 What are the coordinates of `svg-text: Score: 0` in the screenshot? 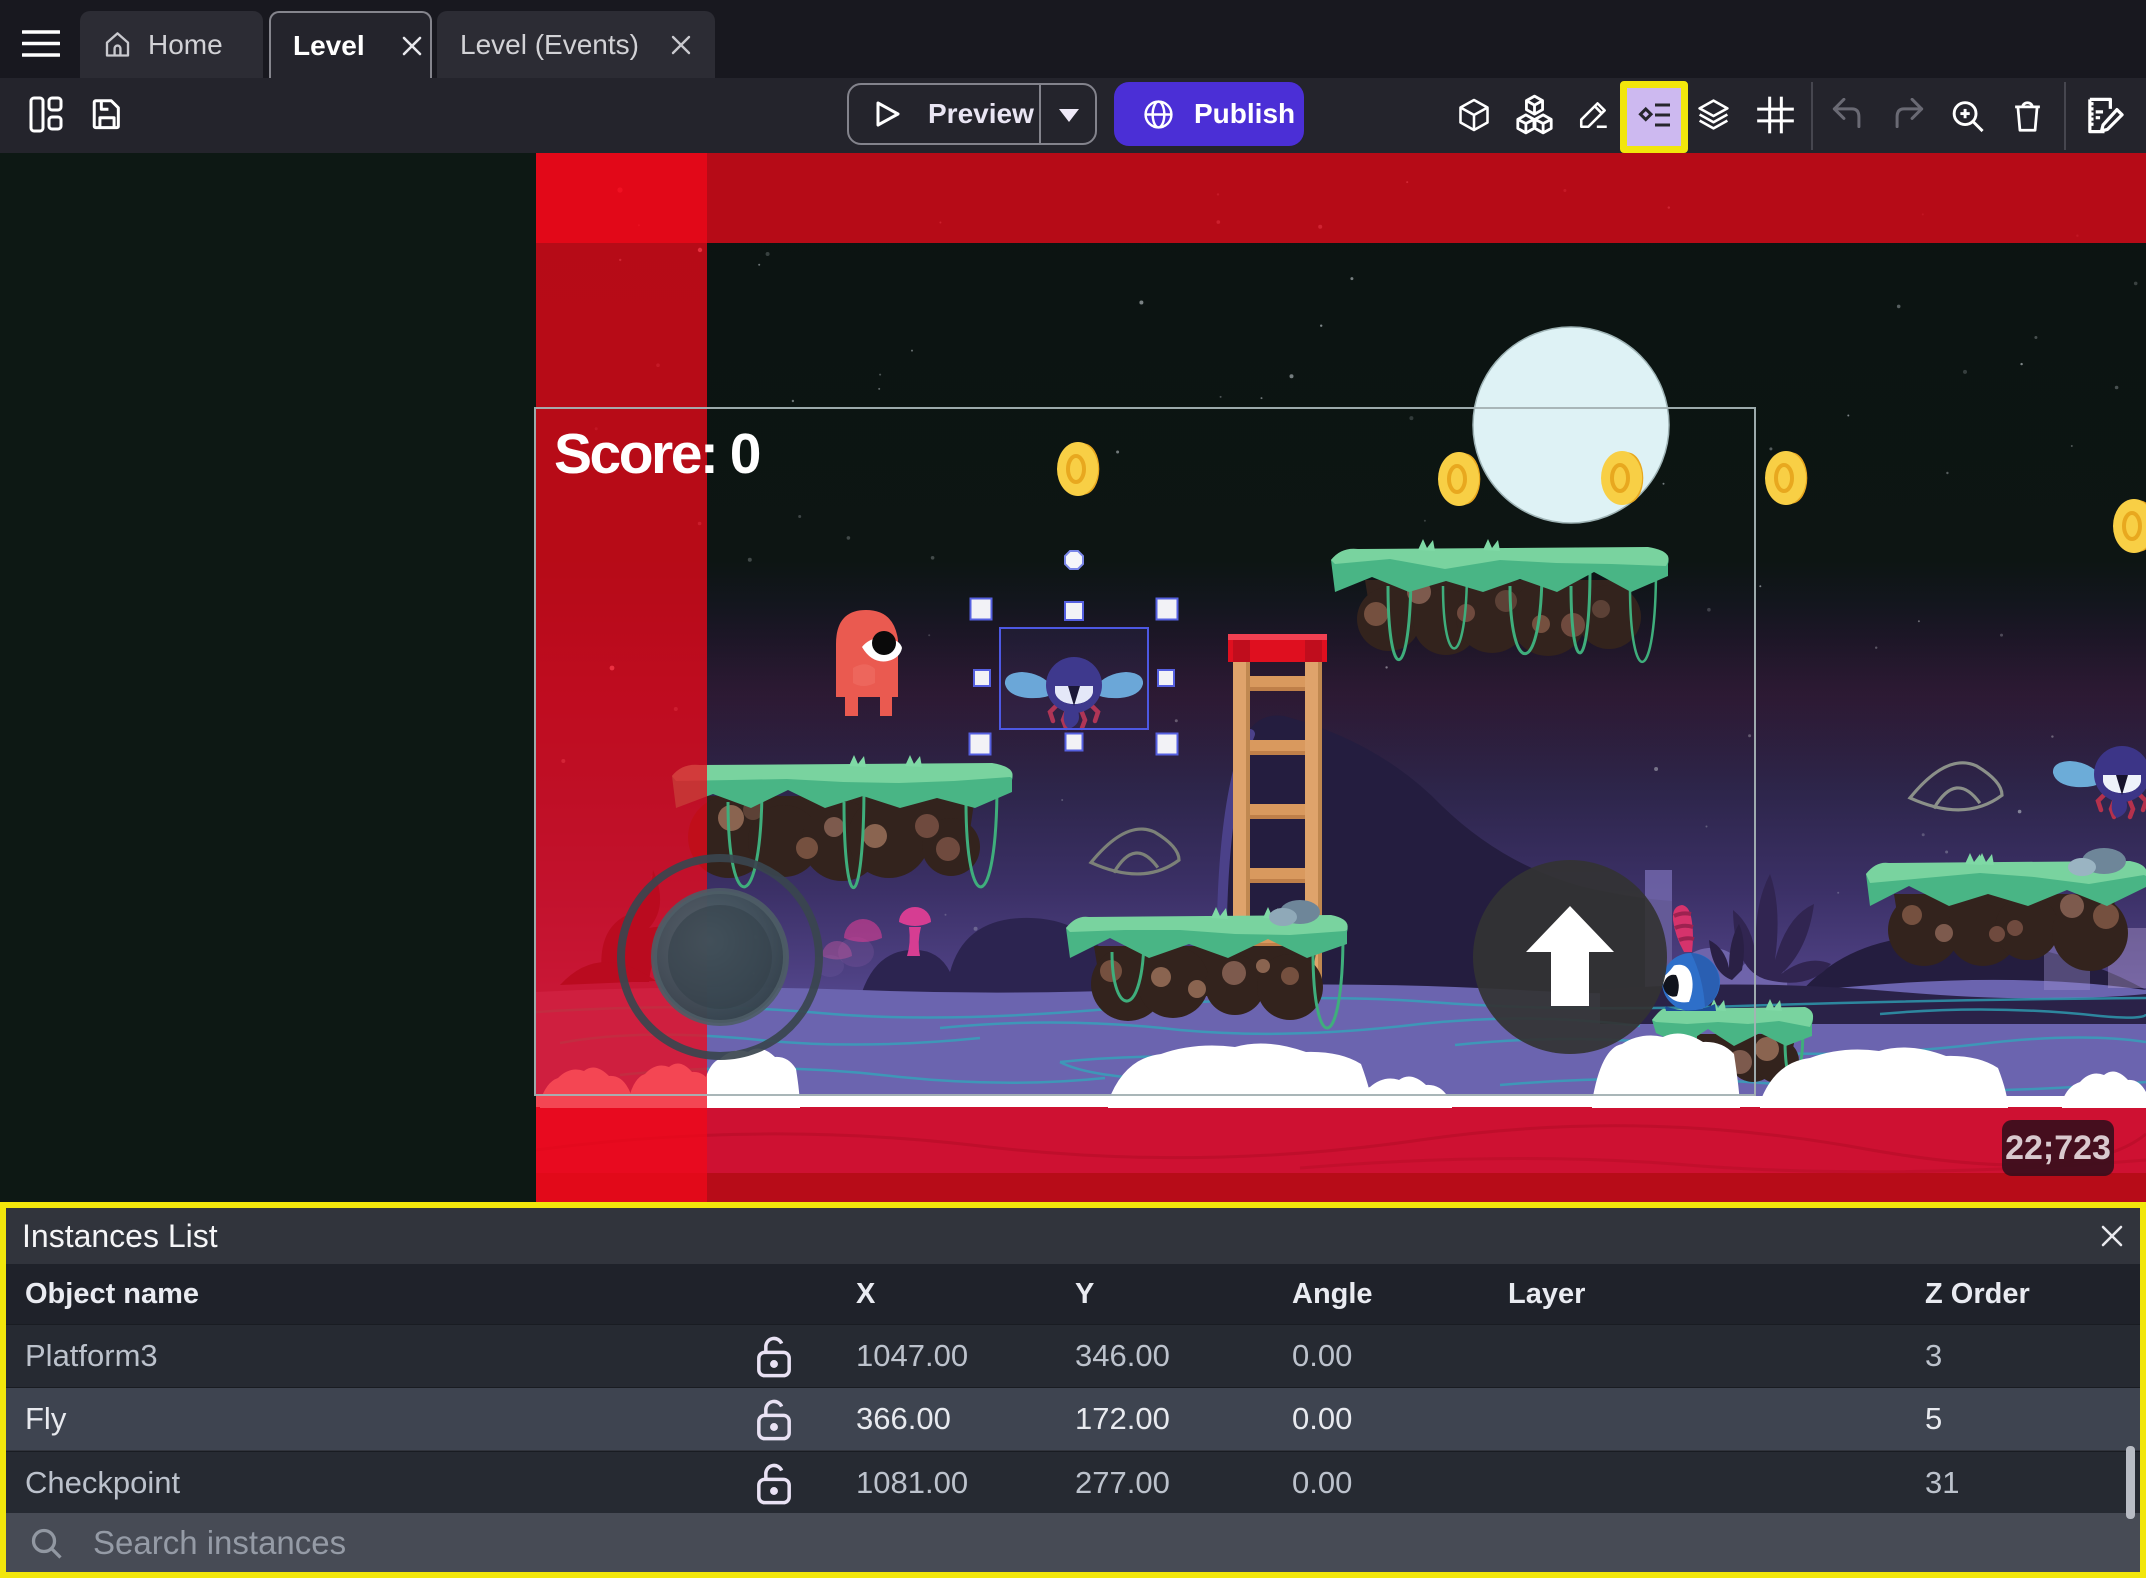 It's located at (657, 454).